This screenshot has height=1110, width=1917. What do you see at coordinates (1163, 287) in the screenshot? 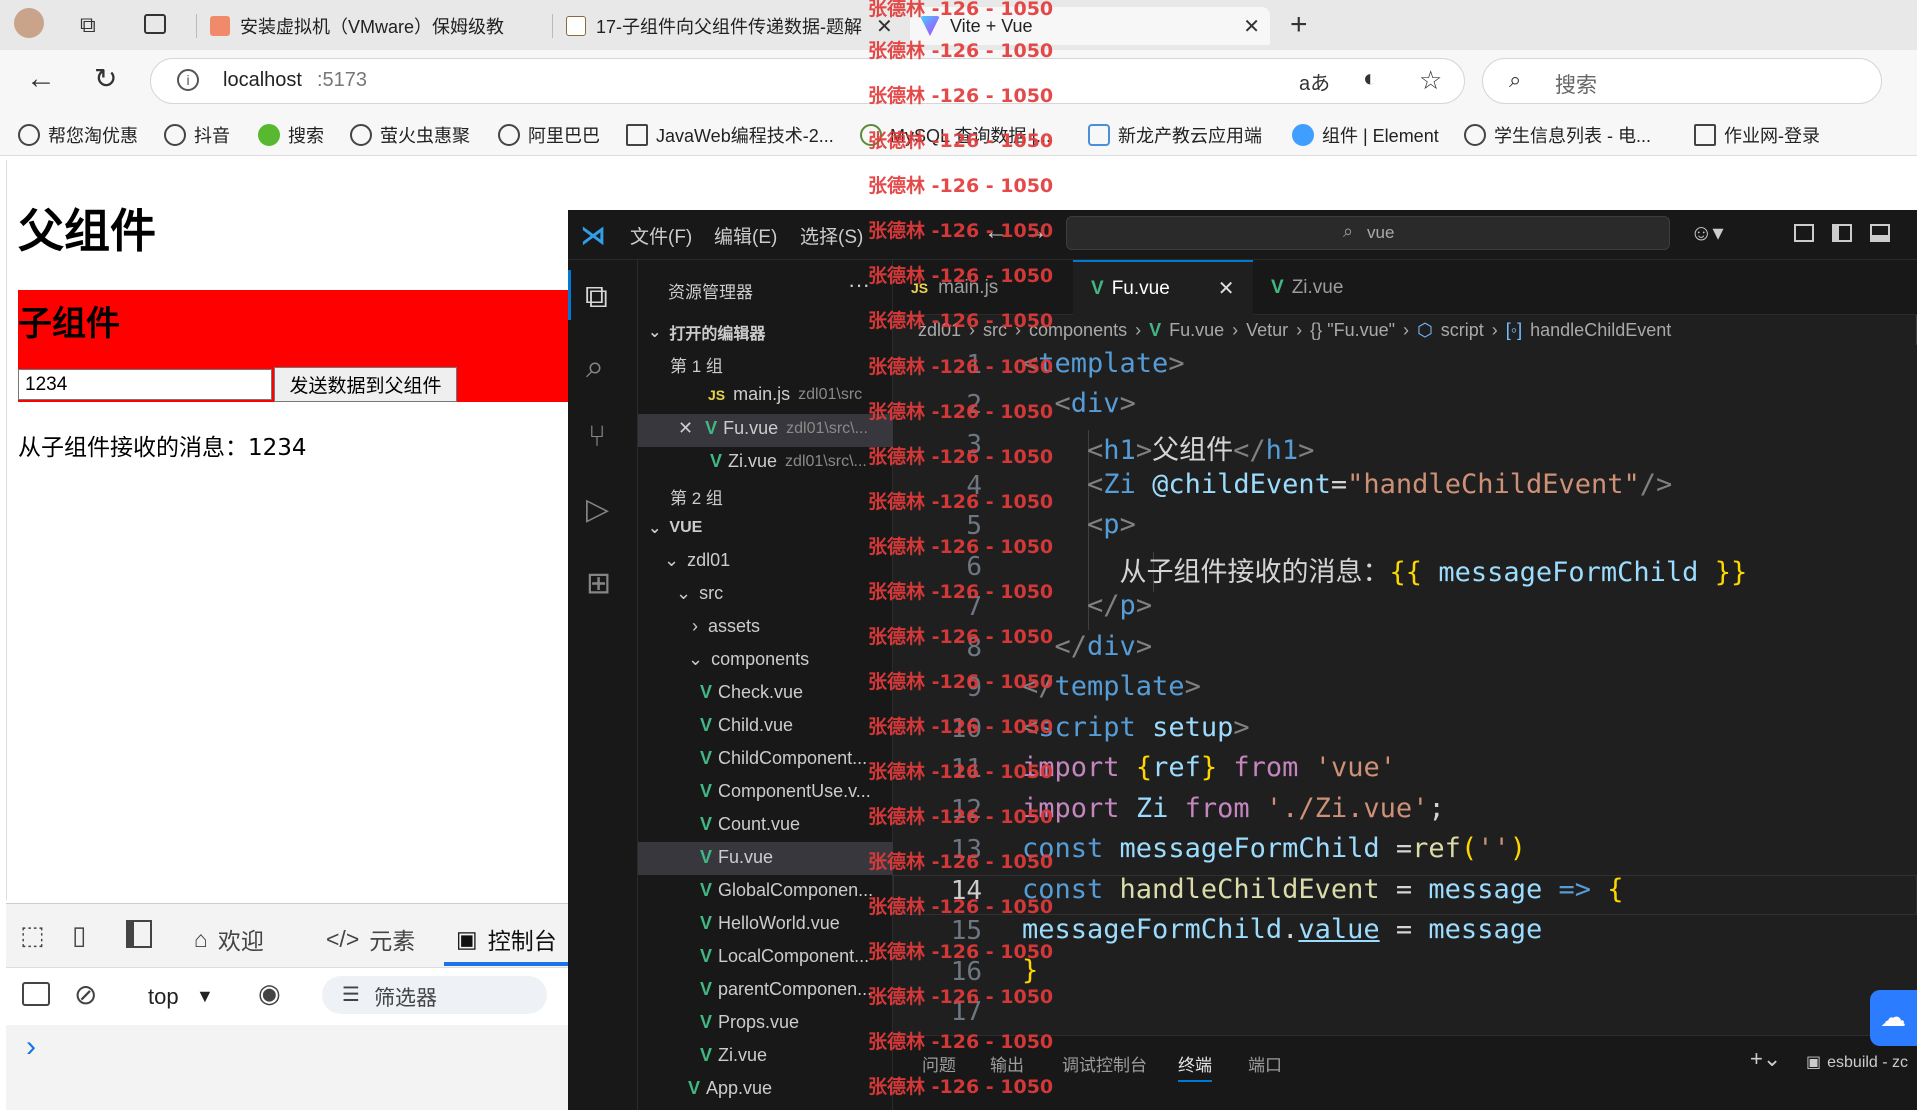
I see `editor-tab-fu-vue: V Fu.vue ✕` at bounding box center [1163, 287].